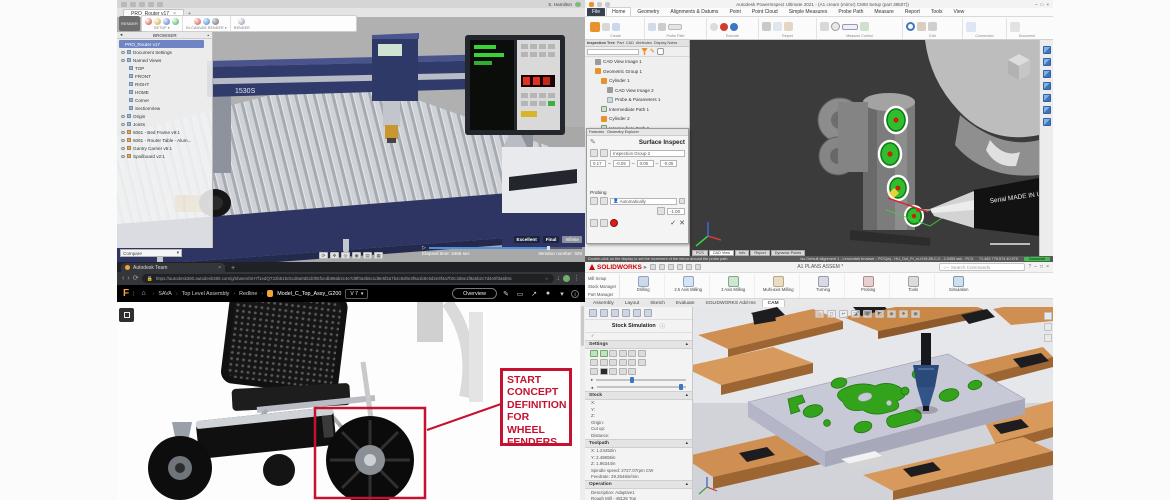  I want to click on grid-option-button, so click(594, 223).